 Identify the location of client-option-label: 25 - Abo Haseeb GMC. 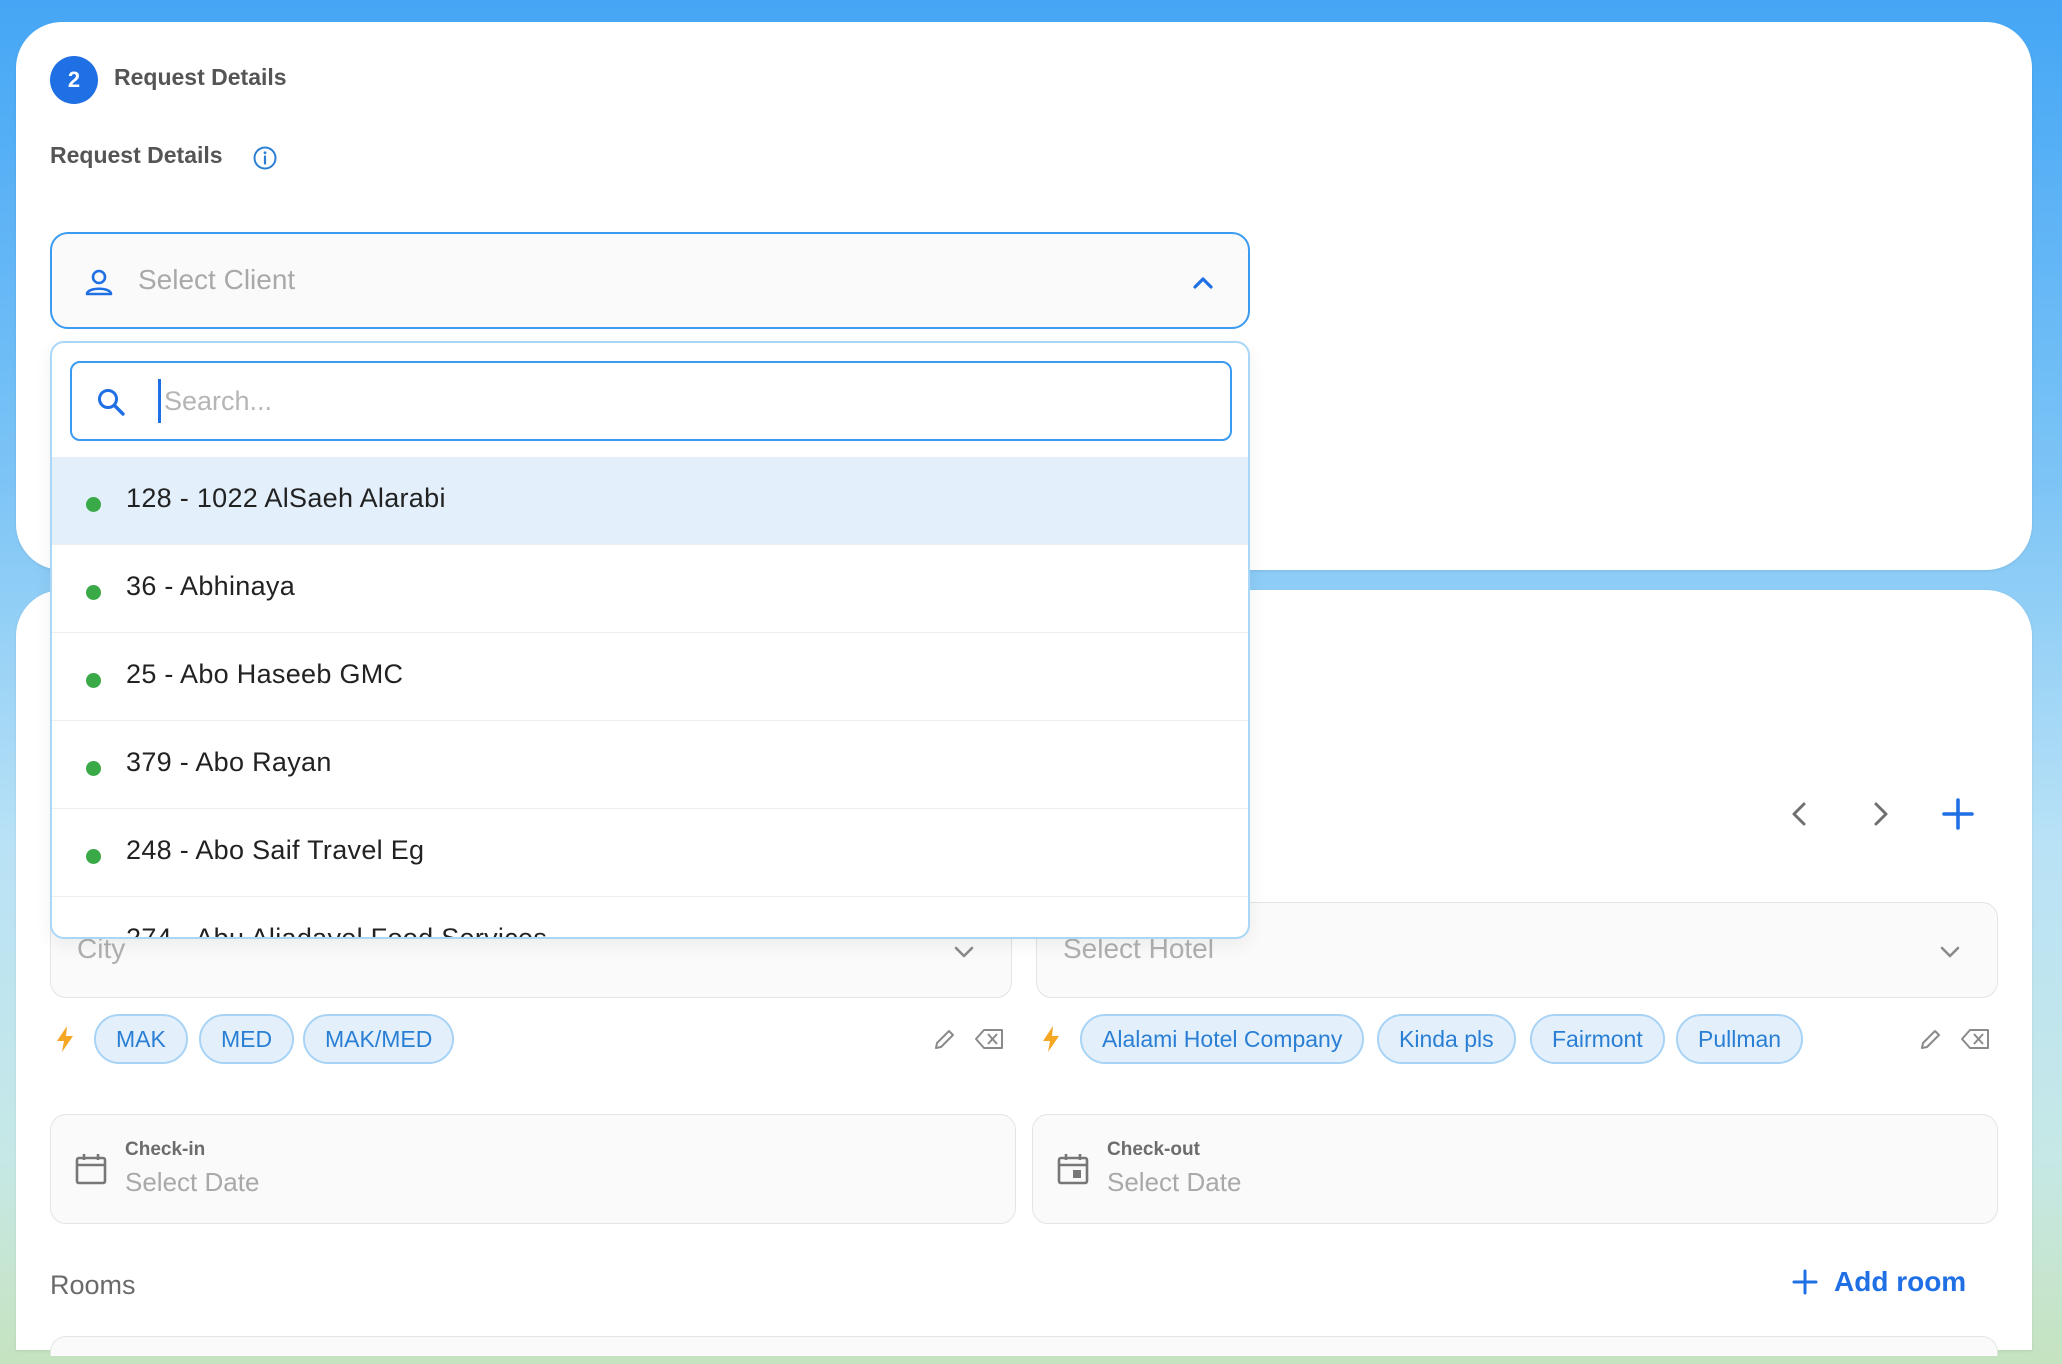
(265, 674).